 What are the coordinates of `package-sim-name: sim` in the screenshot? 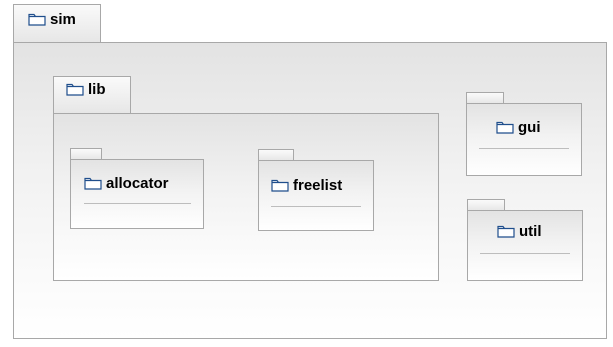 It's located at (63, 19).